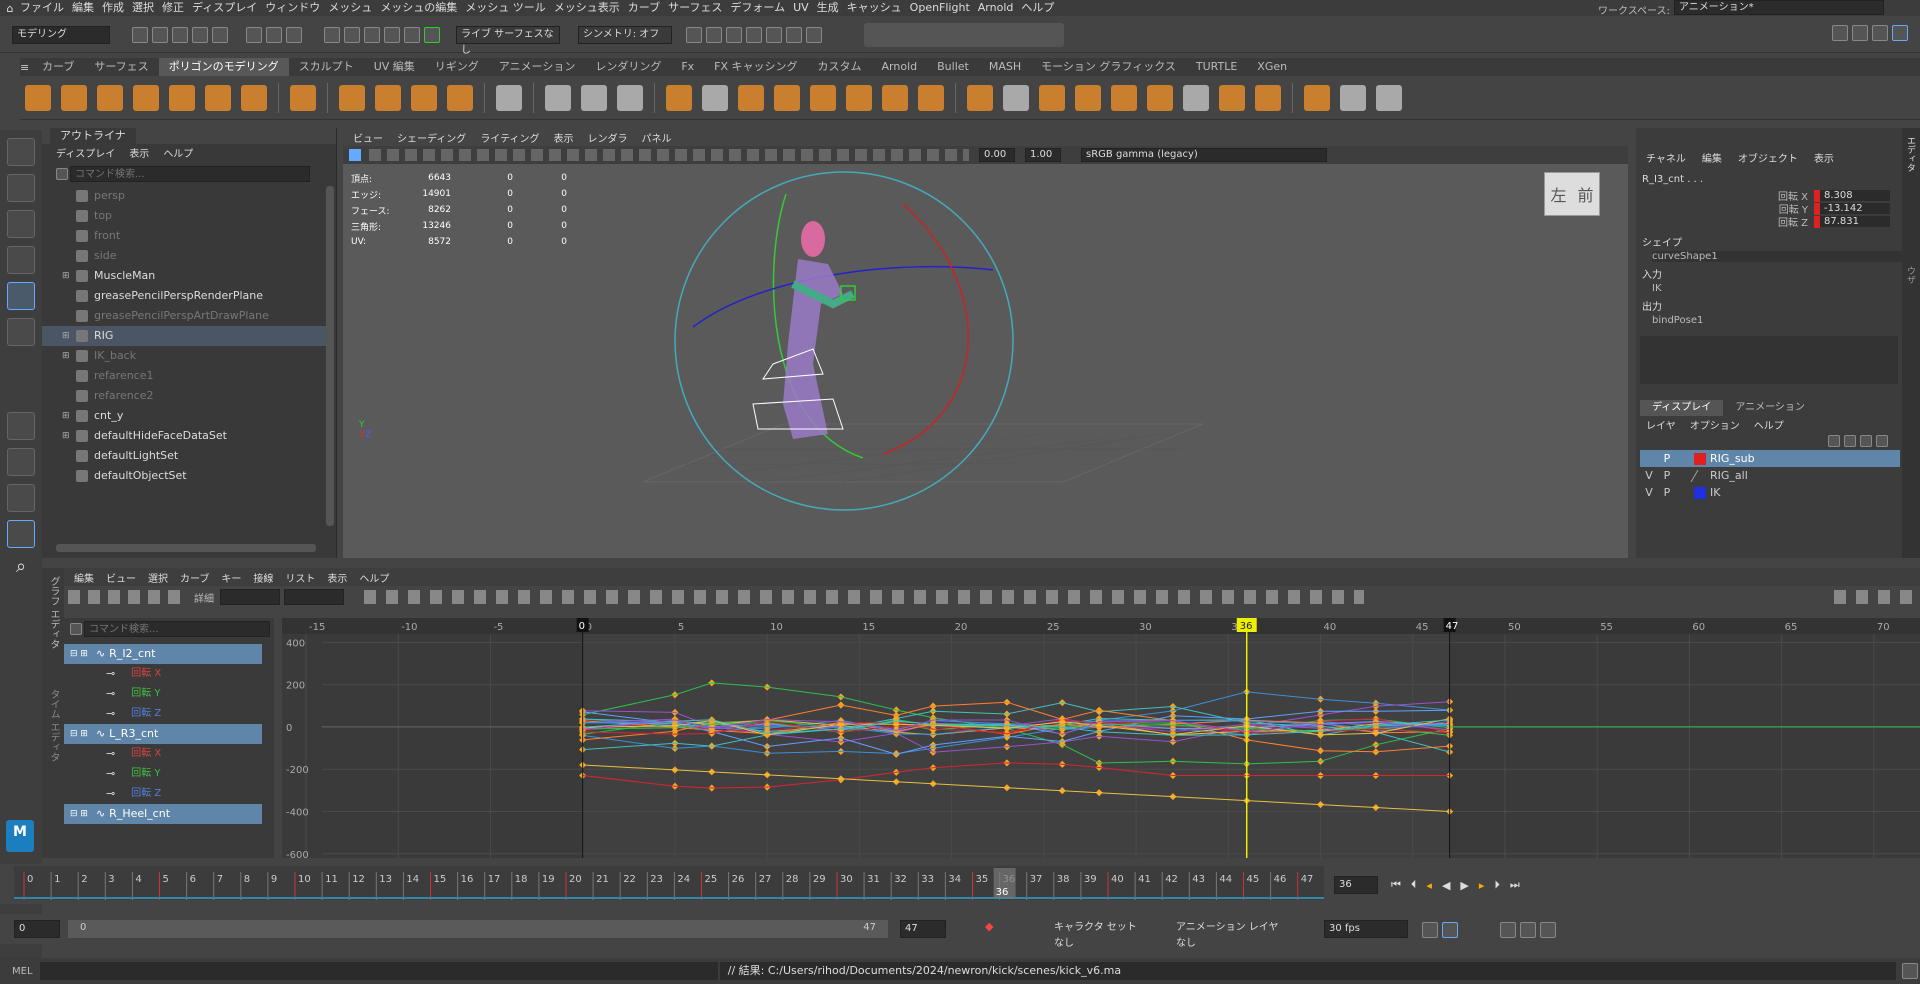  I want to click on search-bar, so click(964, 34).